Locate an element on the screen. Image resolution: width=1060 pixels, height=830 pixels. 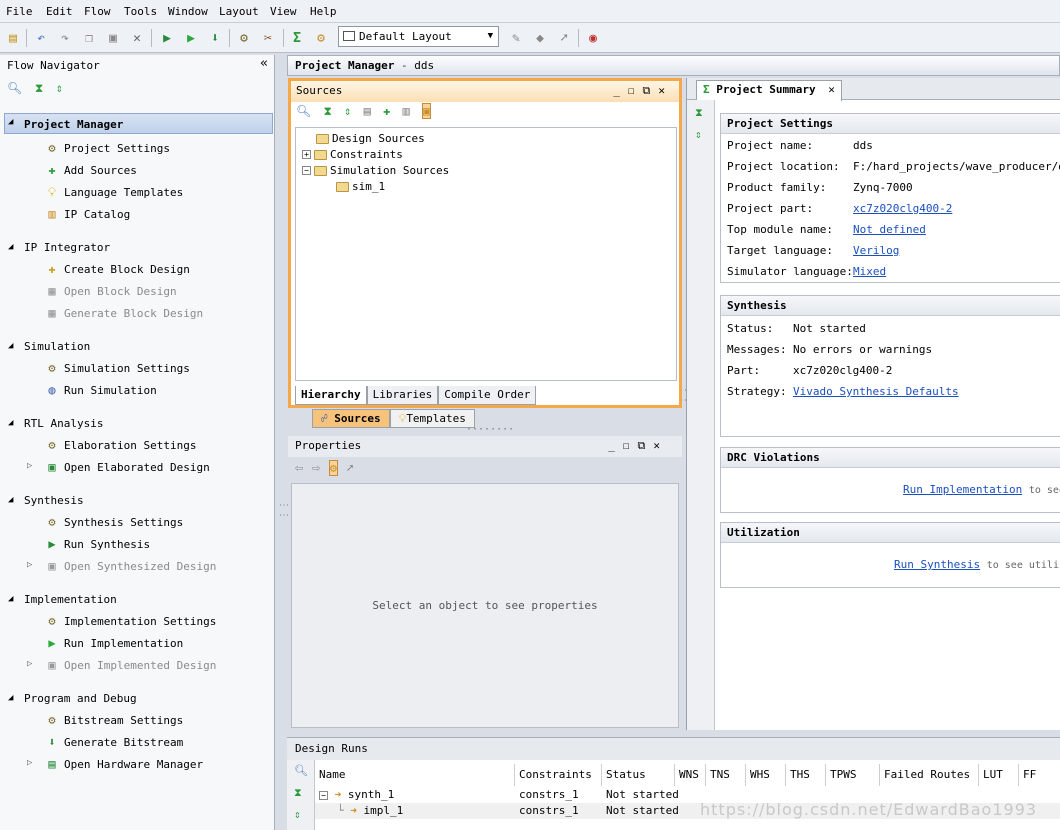
column-header: WNS is located at coordinates (690, 775).